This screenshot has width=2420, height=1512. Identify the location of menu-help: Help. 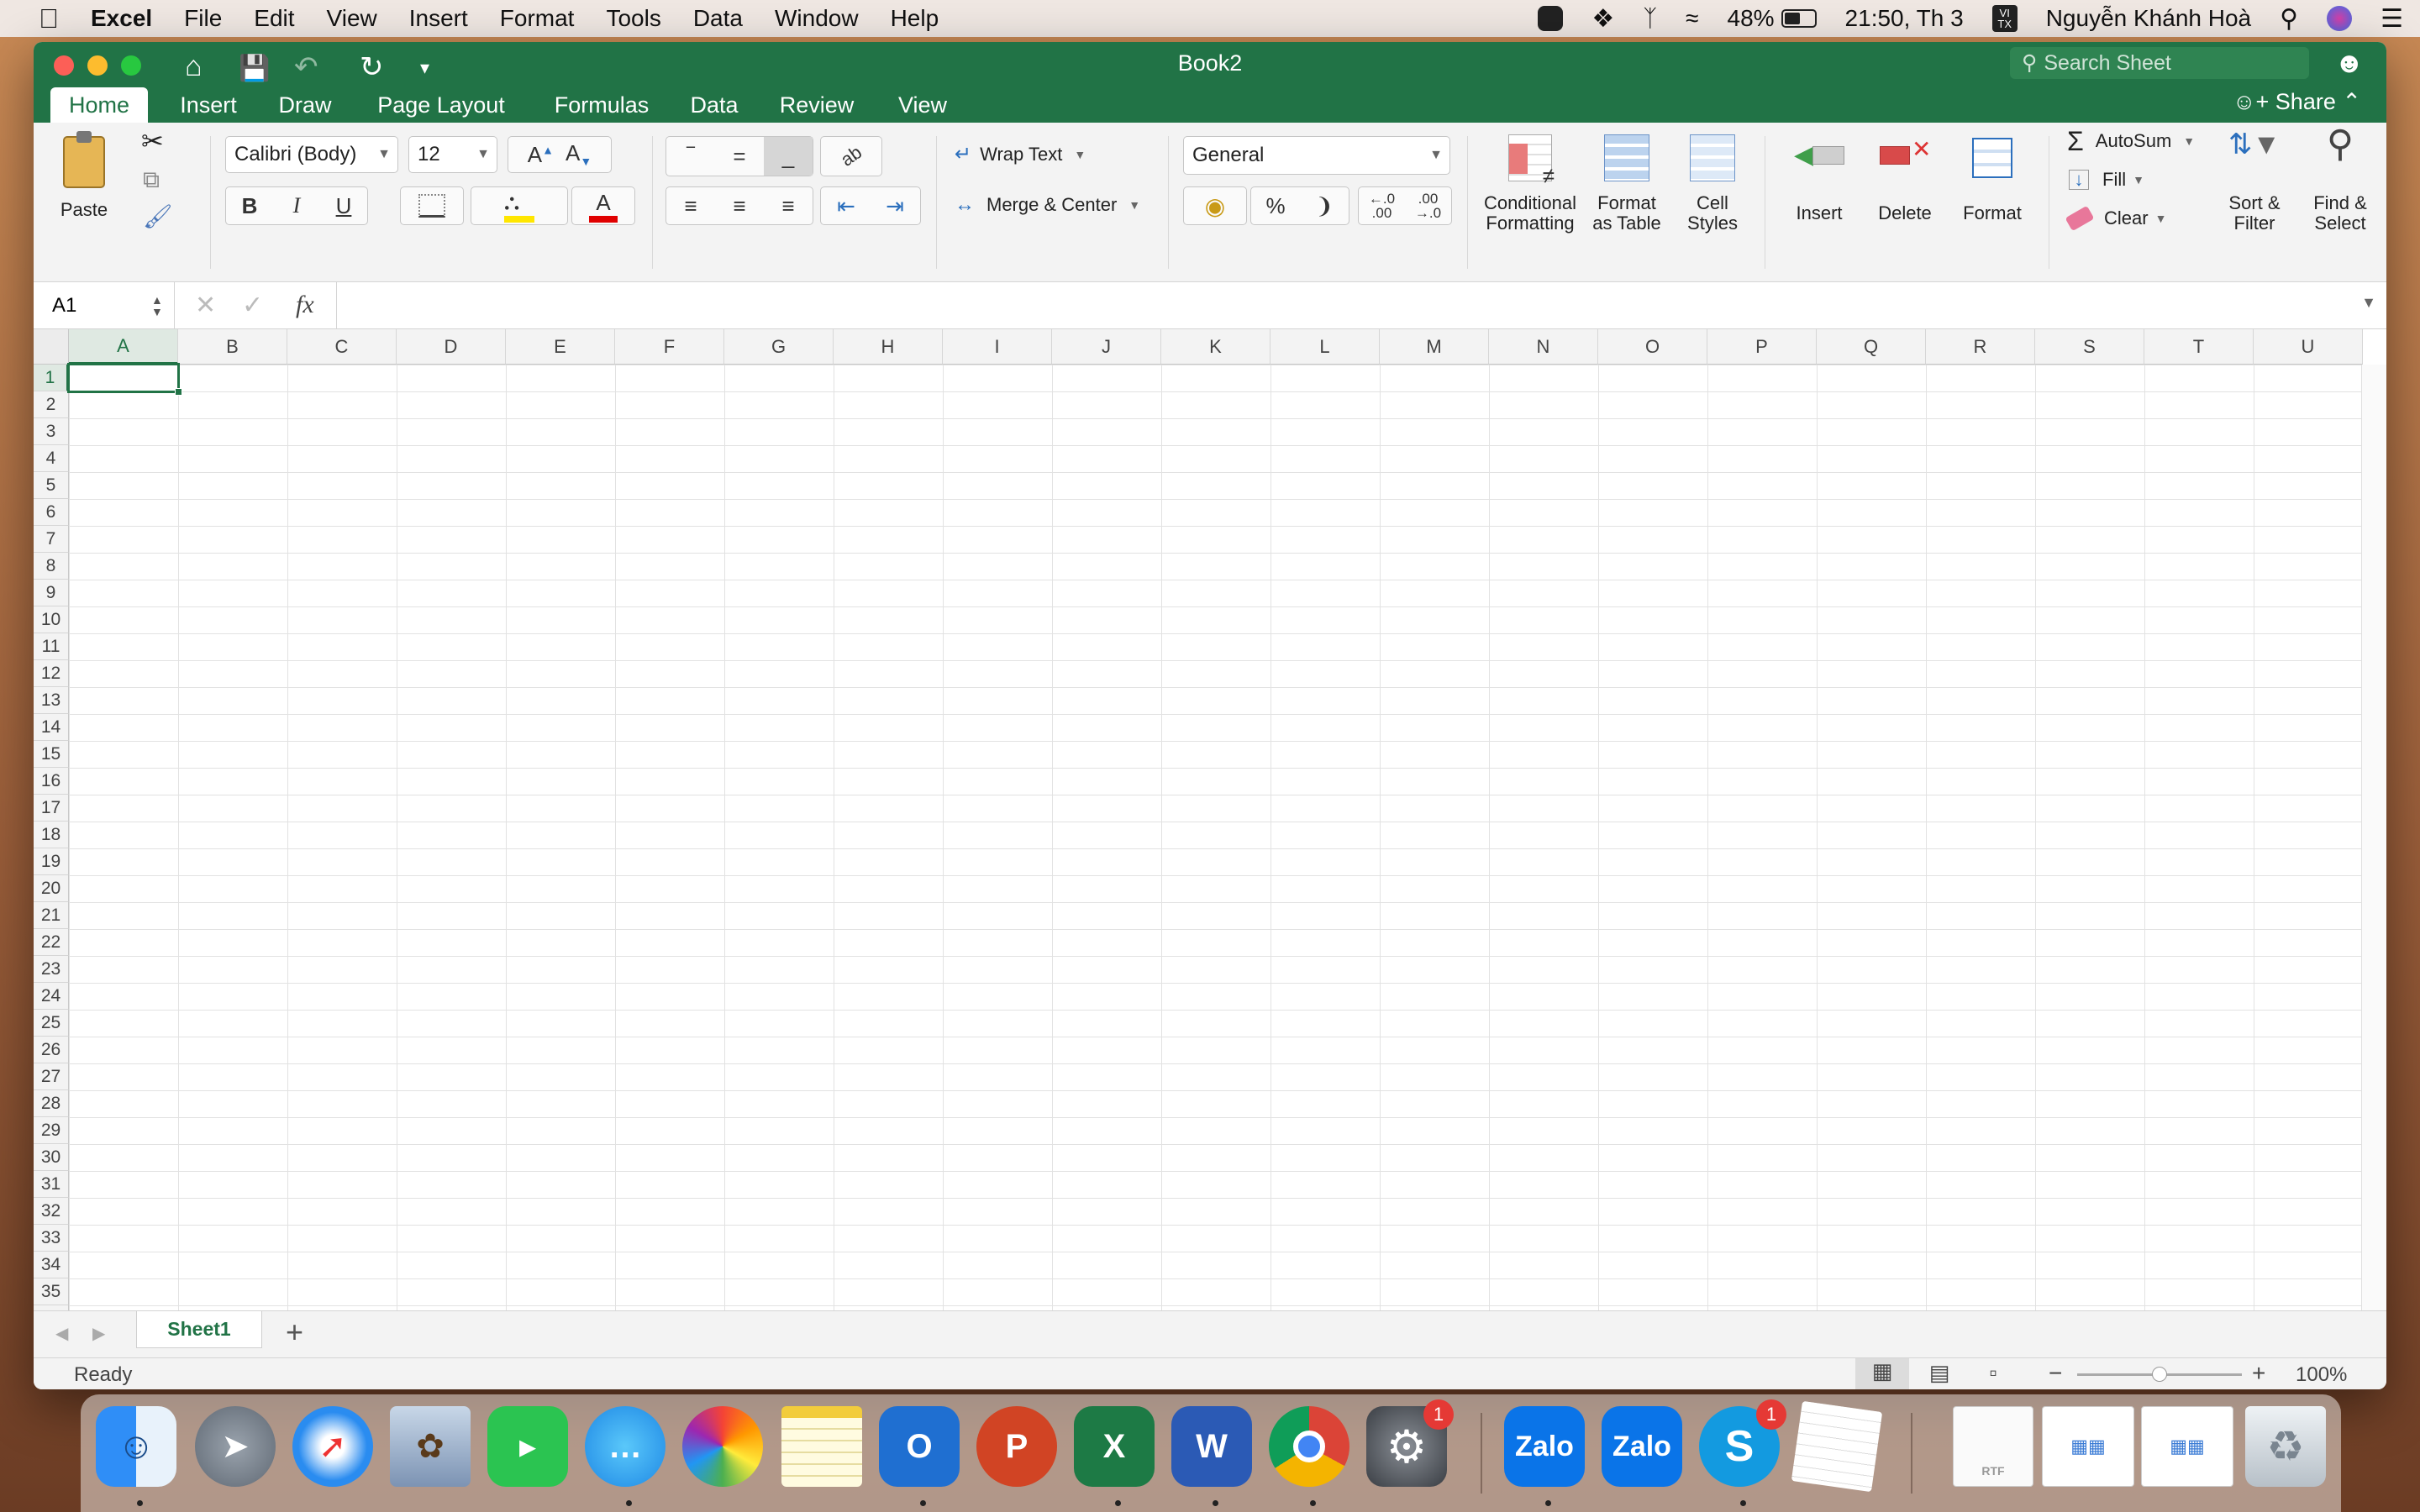
(915, 18).